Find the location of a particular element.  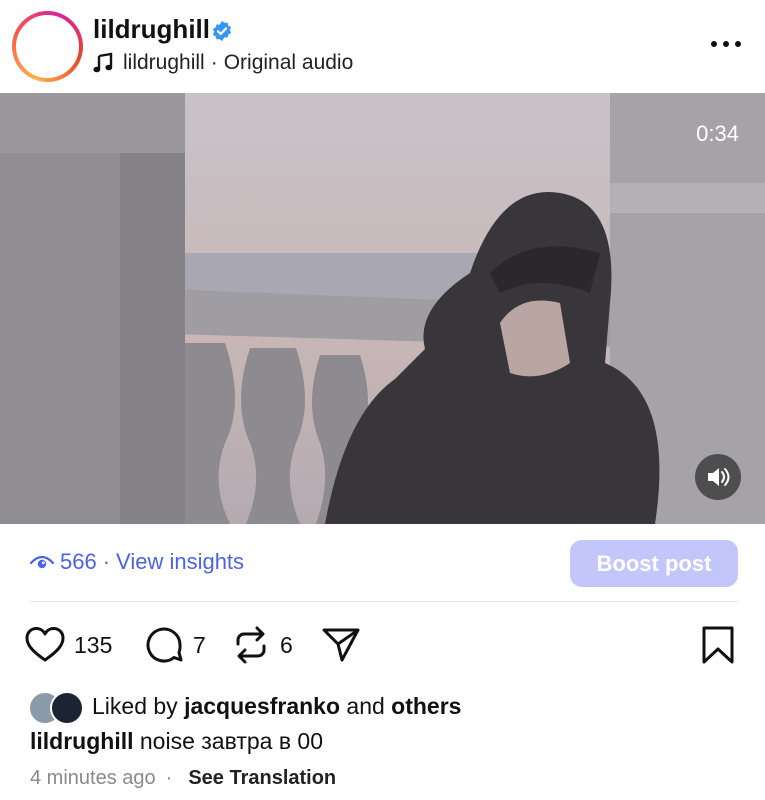

video-duration: 0:34 is located at coordinates (717, 133).